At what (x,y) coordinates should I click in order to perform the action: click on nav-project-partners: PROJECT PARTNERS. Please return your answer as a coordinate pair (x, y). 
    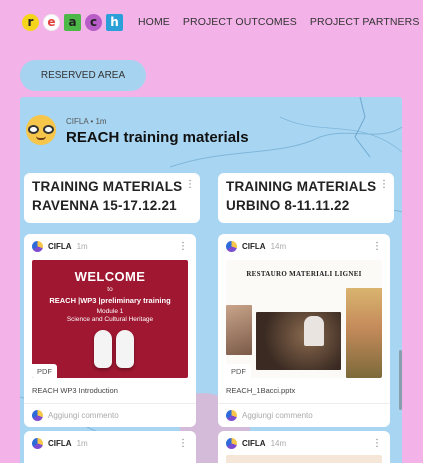
    Looking at the image, I should click on (365, 22).